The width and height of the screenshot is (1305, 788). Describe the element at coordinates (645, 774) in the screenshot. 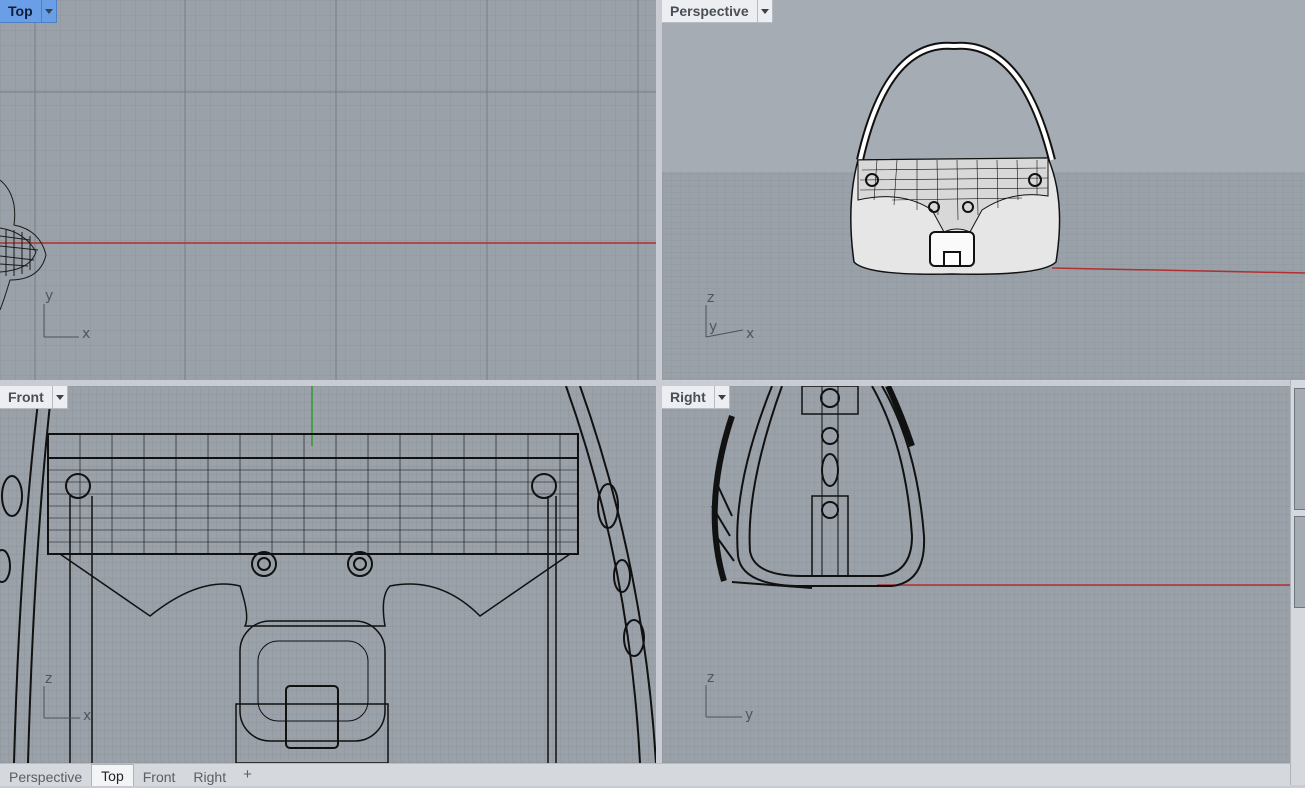

I see `viewport-tab-bar: Perspective Top Front Right +` at that location.